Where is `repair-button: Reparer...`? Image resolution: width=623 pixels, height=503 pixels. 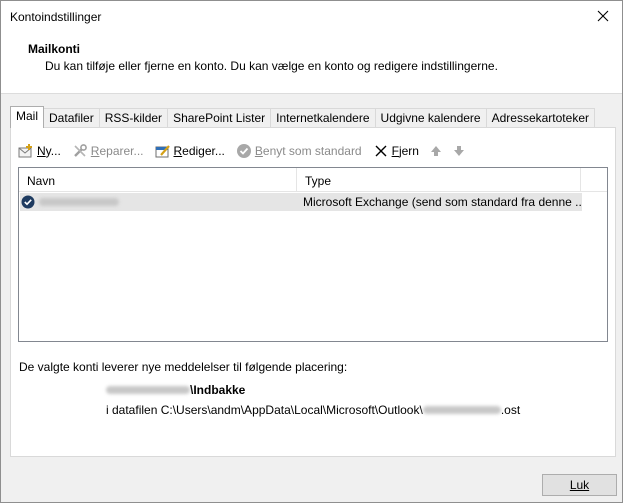 repair-button: Reparer... is located at coordinates (108, 151).